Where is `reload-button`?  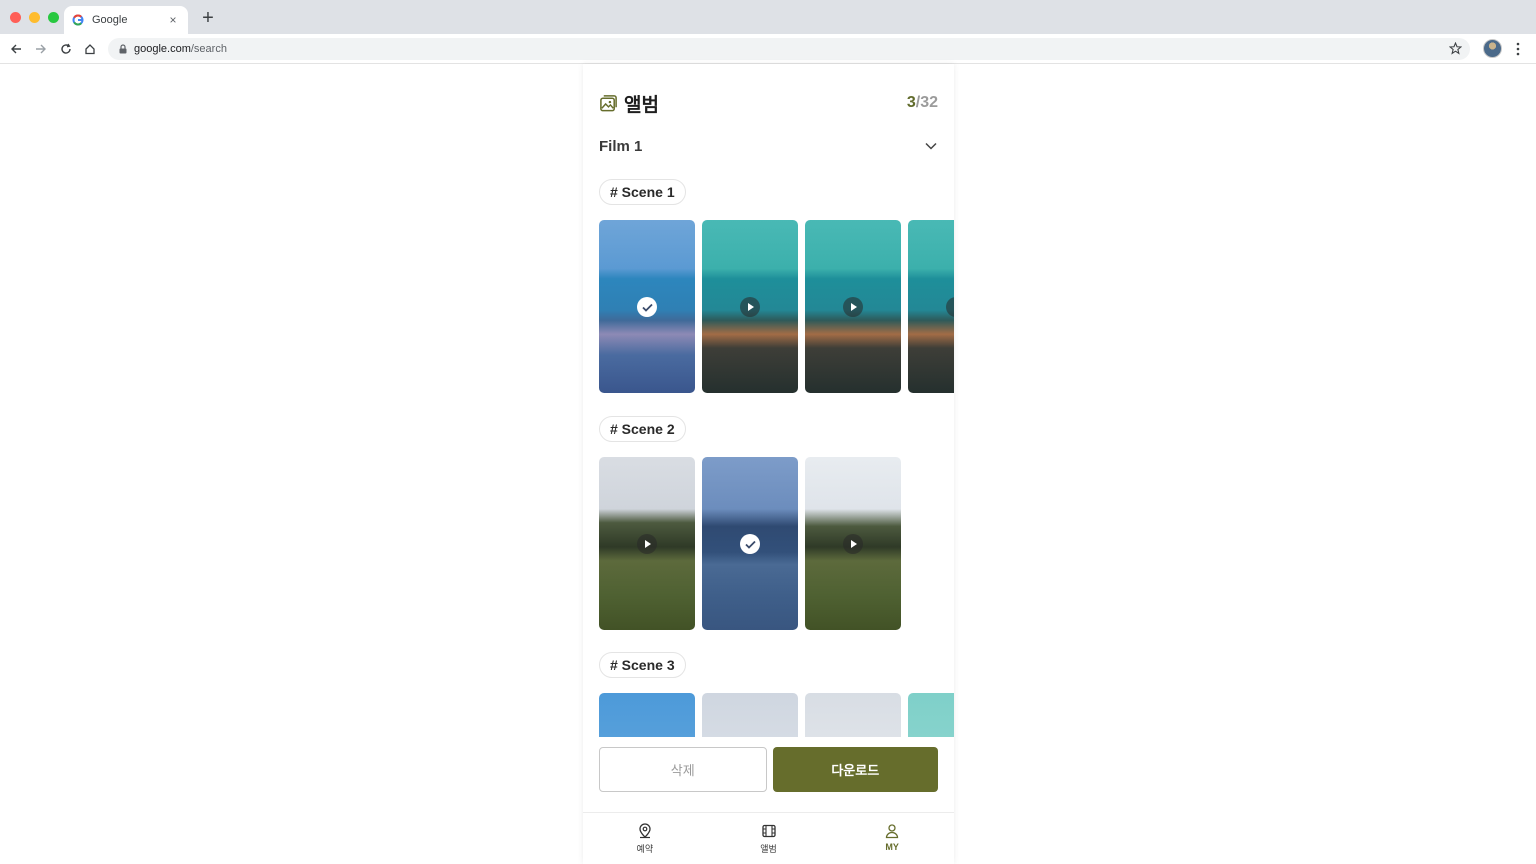 reload-button is located at coordinates (66, 49).